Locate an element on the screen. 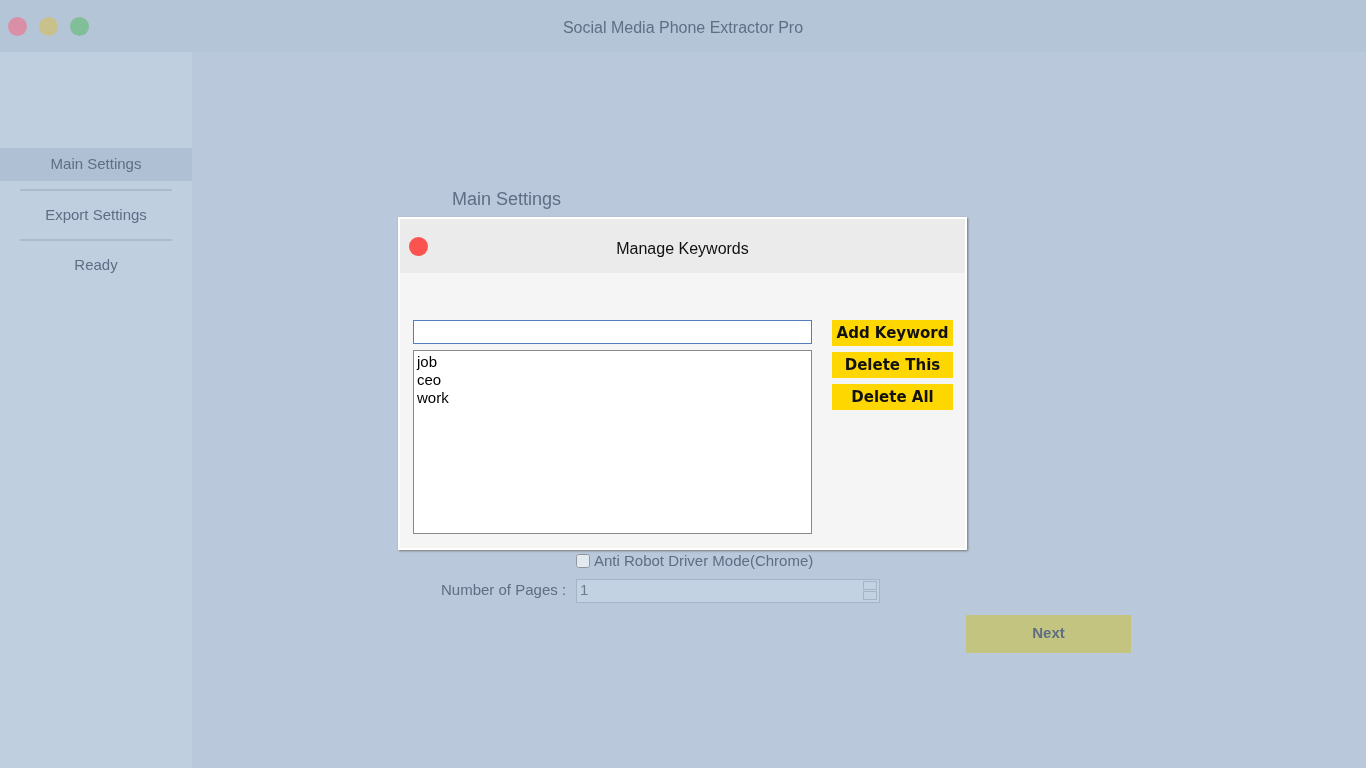  action-button: Delete This is located at coordinates (892, 365).